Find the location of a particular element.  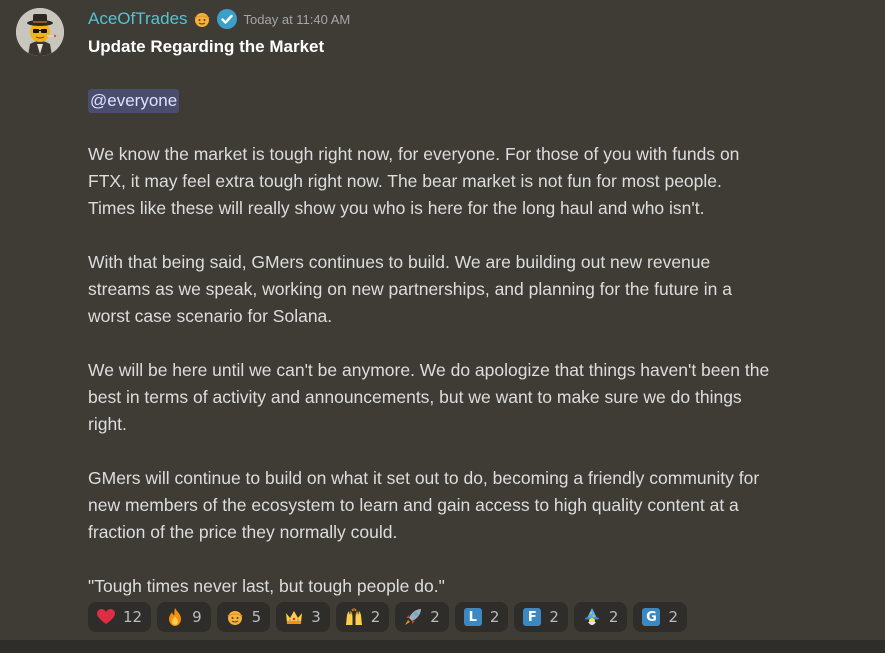

reaction-letter-l: L 2 is located at coordinates (481, 617).